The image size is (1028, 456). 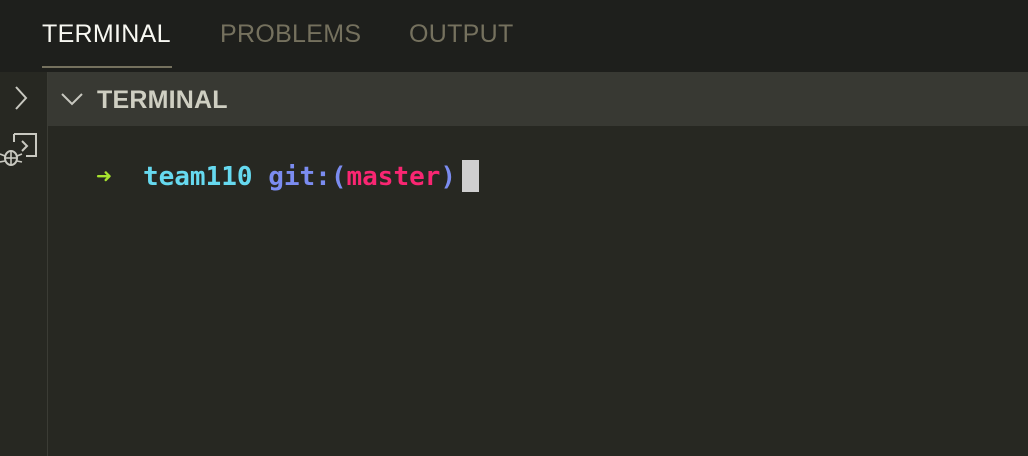 I want to click on chevron-right-icon, so click(x=20, y=98).